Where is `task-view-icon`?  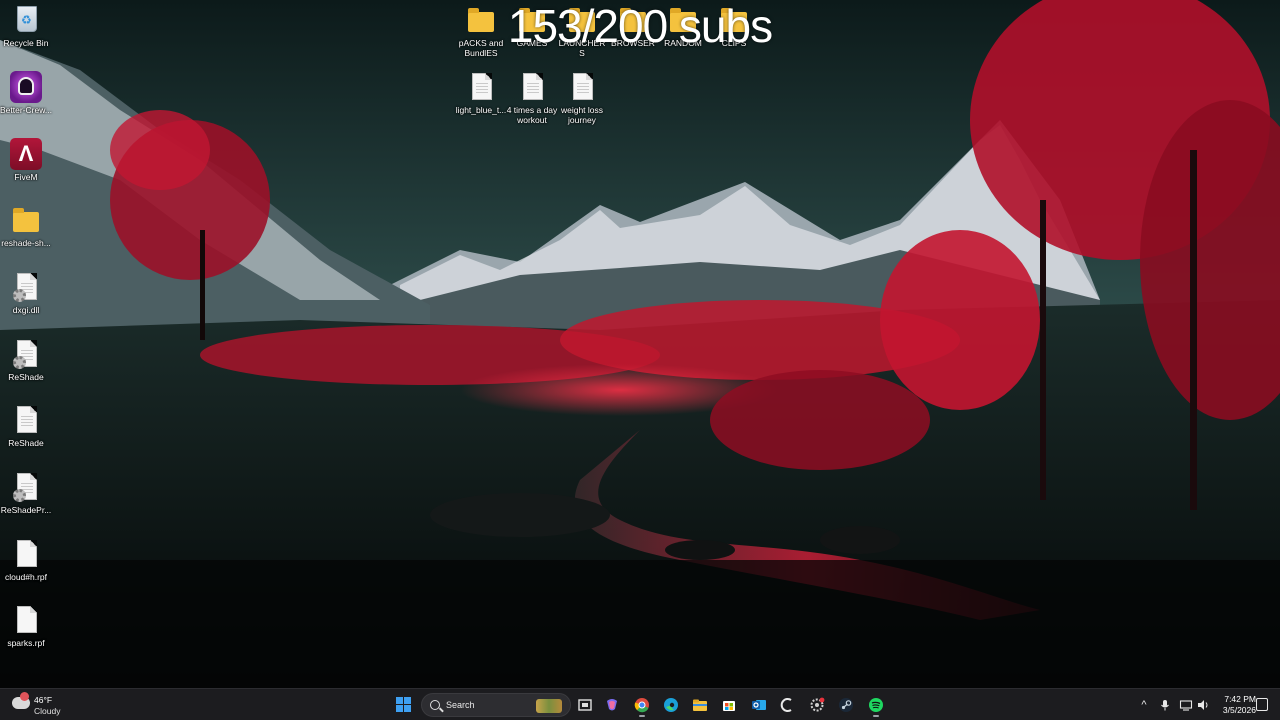 task-view-icon is located at coordinates (585, 705).